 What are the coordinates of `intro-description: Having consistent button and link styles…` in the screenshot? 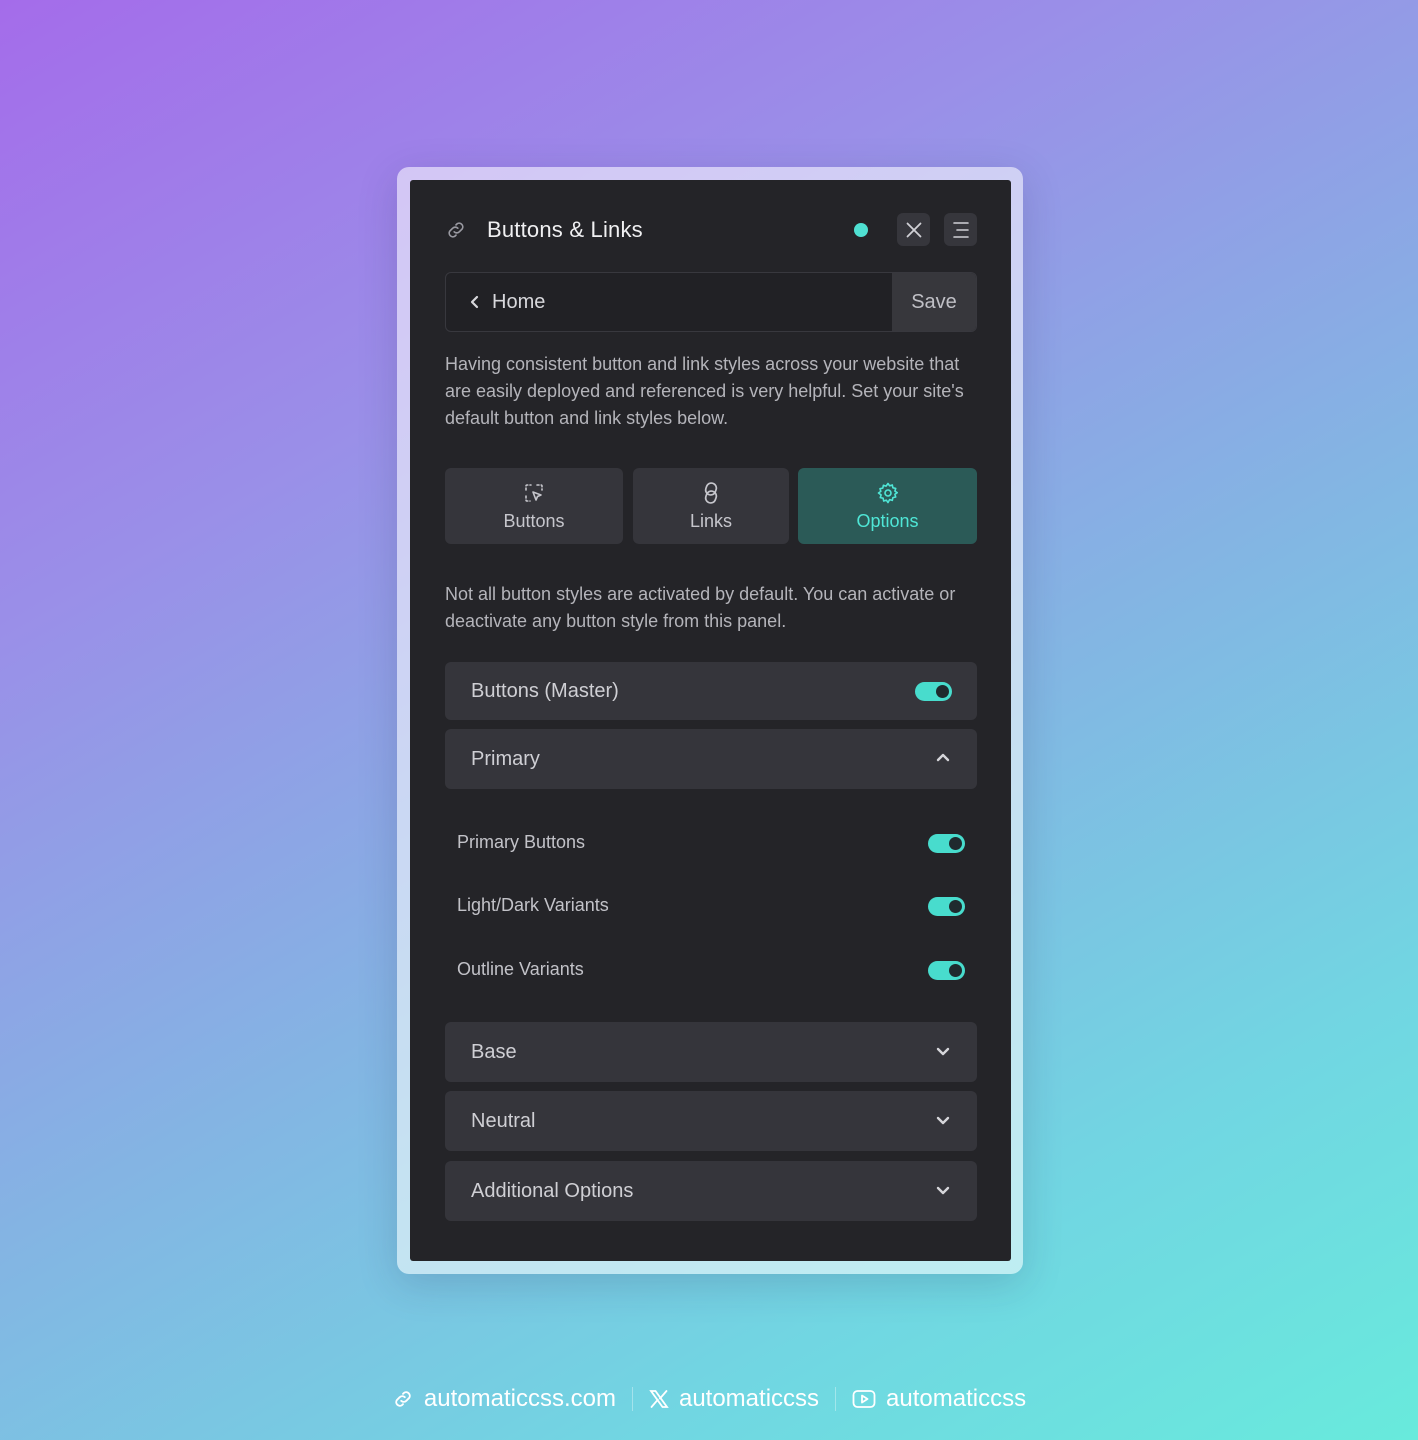 It's located at (704, 391).